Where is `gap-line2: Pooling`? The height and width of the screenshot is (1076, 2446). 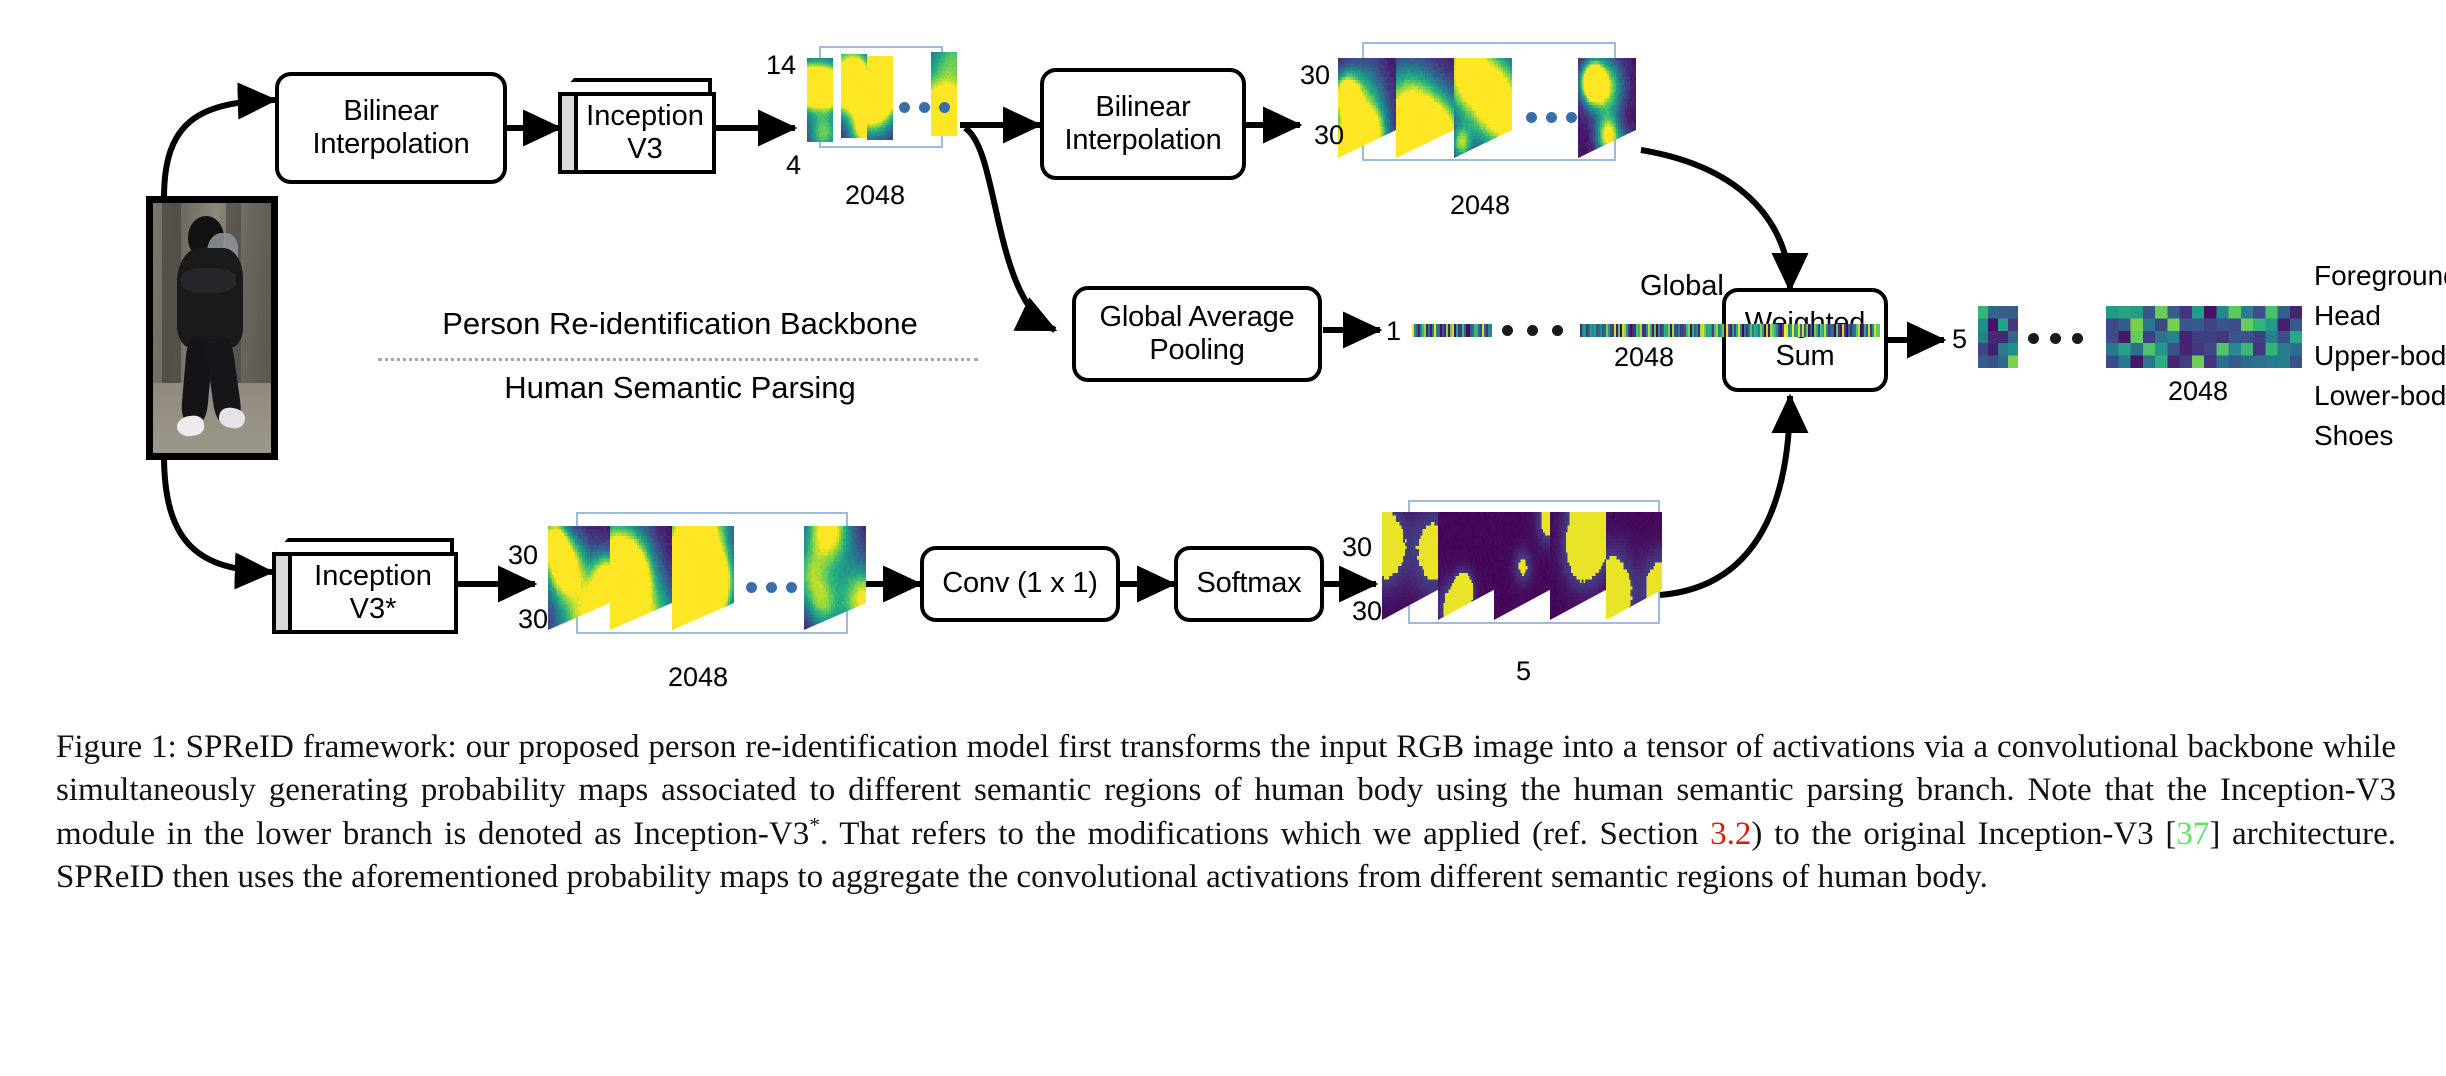
gap-line2: Pooling is located at coordinates (1197, 350).